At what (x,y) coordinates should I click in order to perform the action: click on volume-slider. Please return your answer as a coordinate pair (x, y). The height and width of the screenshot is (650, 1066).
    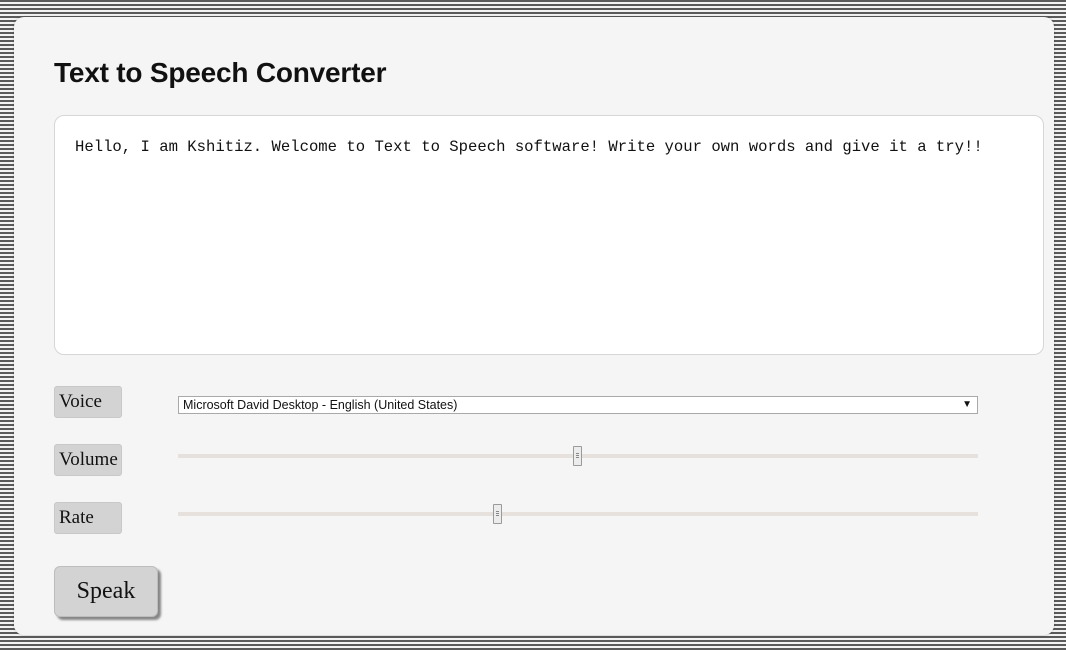
    Looking at the image, I should click on (578, 456).